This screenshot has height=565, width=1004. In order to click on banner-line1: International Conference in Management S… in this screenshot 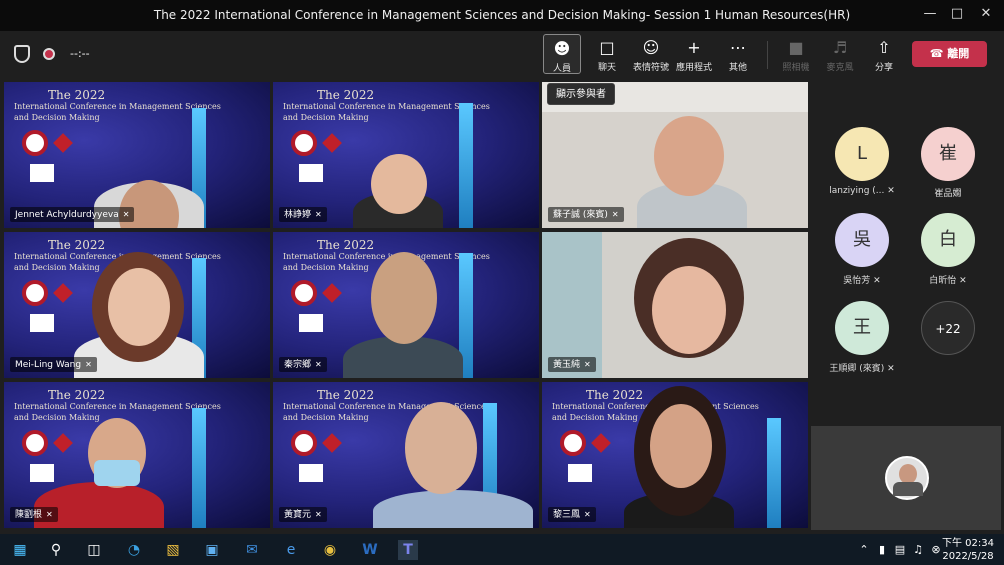, I will do `click(117, 106)`.